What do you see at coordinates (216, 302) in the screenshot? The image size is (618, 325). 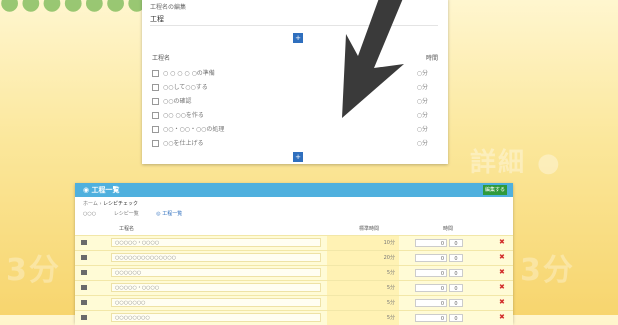 I see `process-name-field: ○○○○○○○` at bounding box center [216, 302].